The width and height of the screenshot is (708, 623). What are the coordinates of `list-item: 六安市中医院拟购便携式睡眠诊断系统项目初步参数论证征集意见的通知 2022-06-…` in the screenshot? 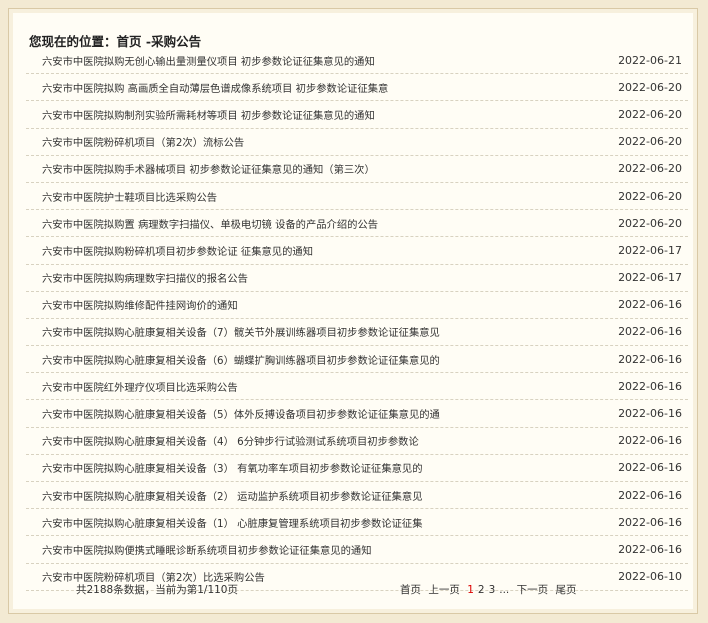 It's located at (357, 550).